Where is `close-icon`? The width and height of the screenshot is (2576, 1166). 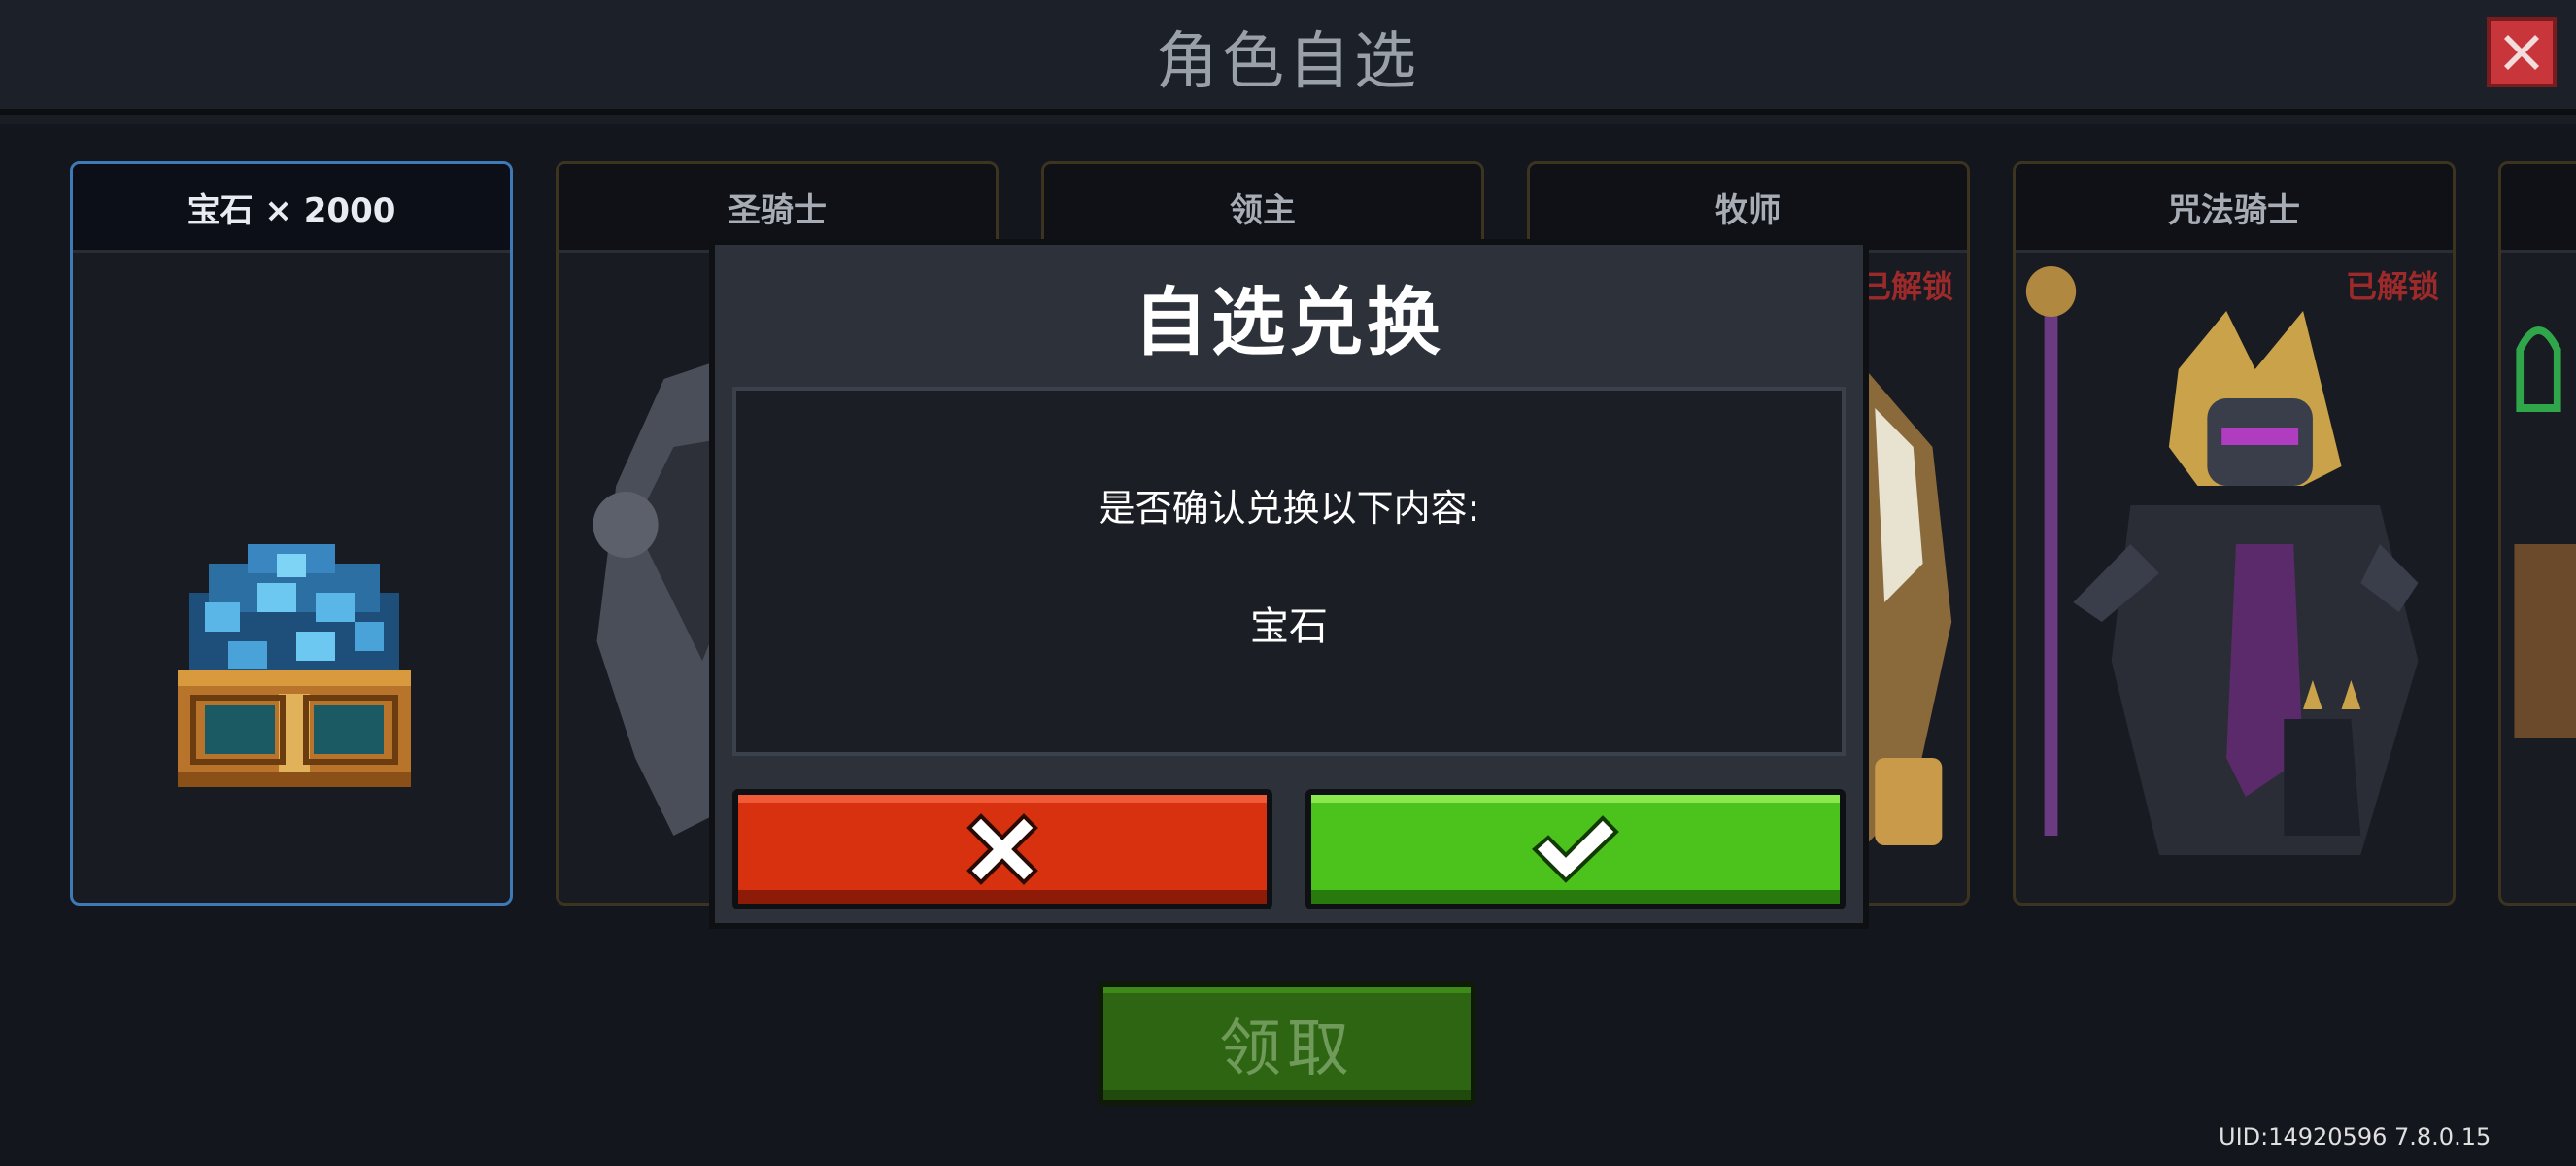
close-icon is located at coordinates (2521, 52).